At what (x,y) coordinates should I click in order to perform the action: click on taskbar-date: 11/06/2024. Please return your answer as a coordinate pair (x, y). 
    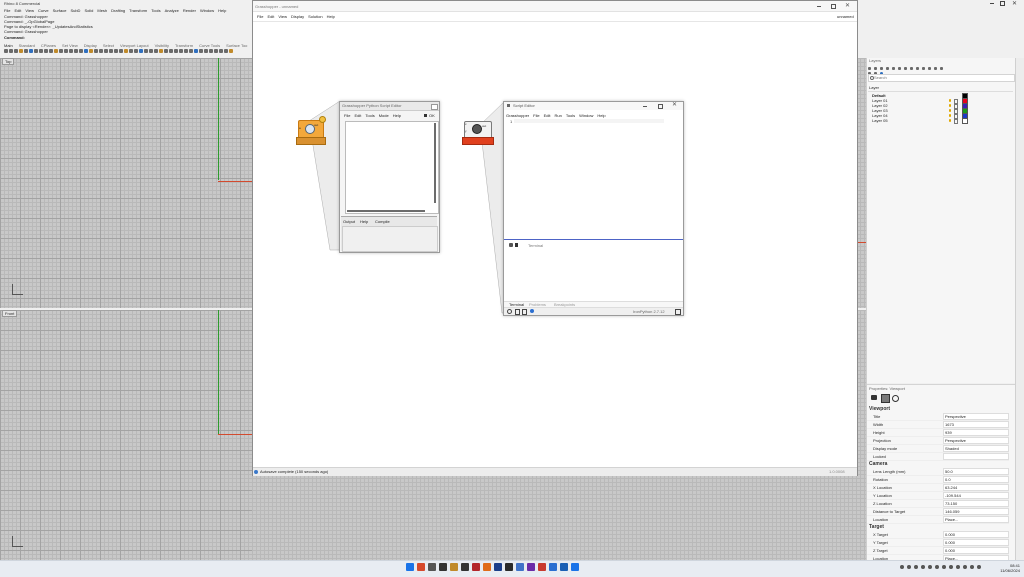
    Looking at the image, I should click on (1010, 570).